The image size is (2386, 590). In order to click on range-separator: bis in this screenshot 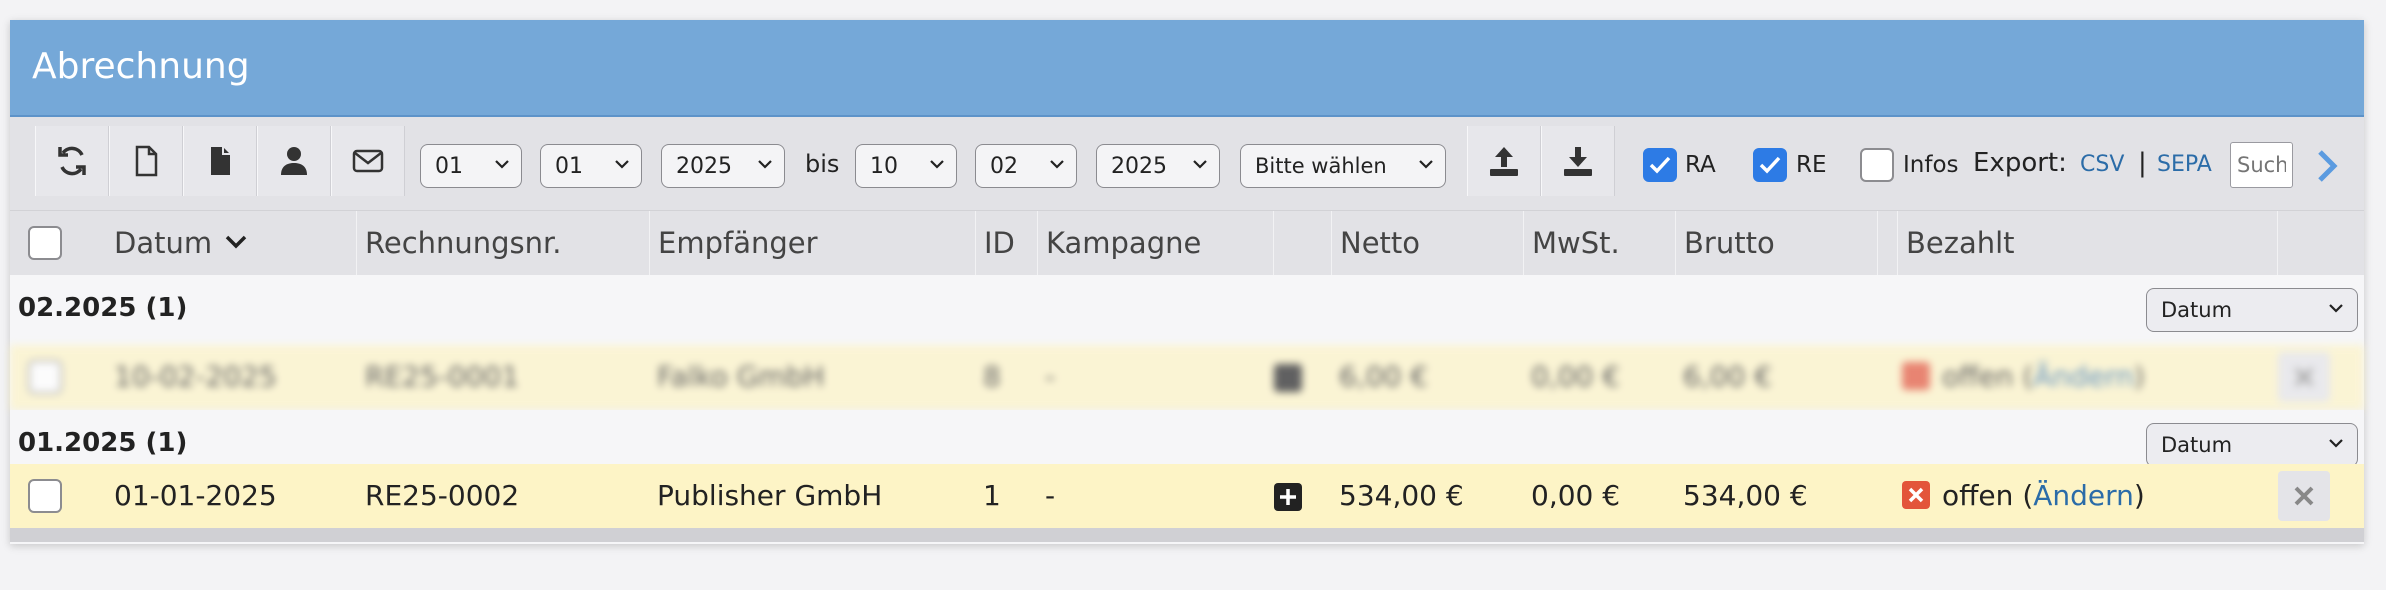, I will do `click(822, 164)`.